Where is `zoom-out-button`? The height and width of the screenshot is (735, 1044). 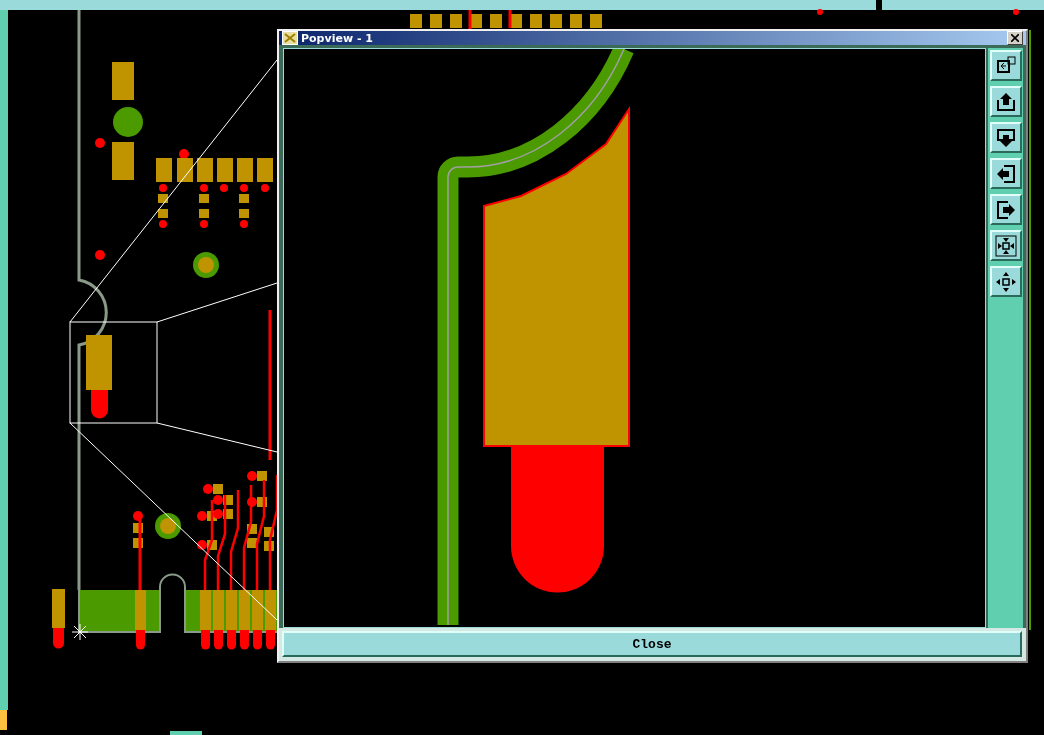 zoom-out-button is located at coordinates (1005, 281).